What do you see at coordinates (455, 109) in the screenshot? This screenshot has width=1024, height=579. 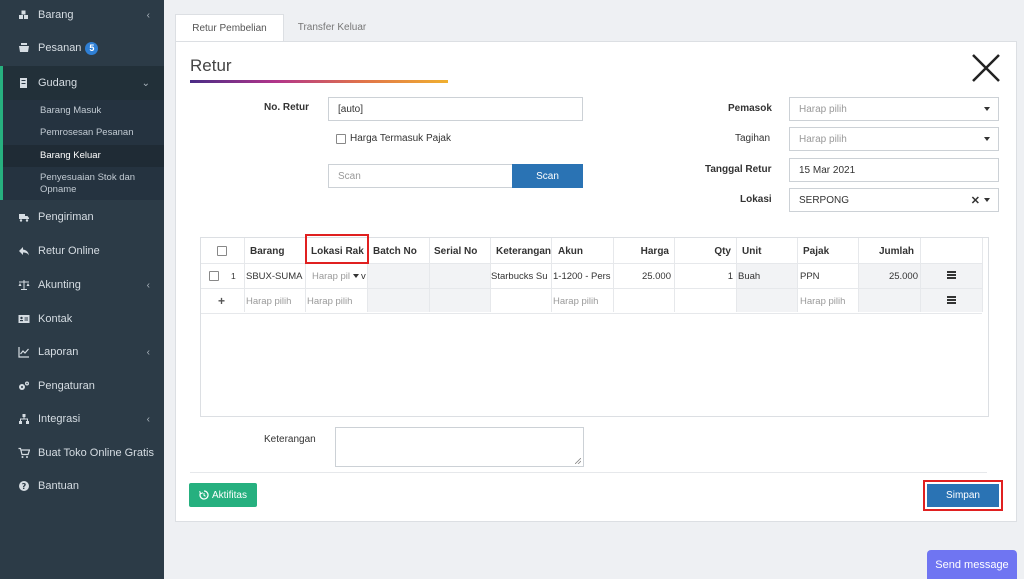 I see `no-retur-input: [auto]` at bounding box center [455, 109].